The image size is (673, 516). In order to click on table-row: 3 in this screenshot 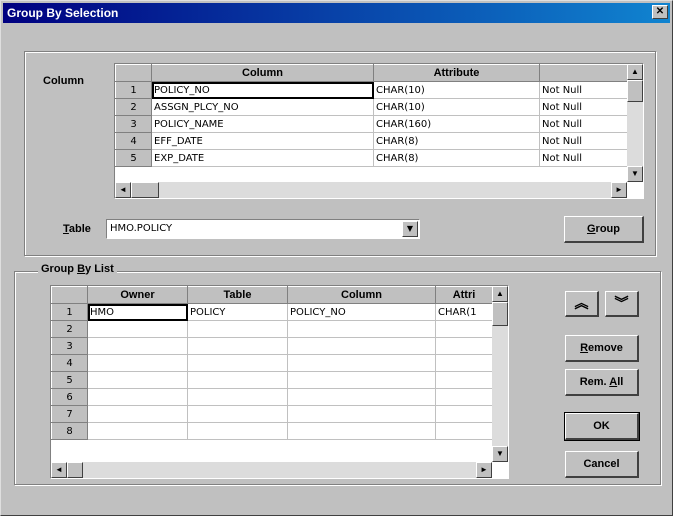, I will do `click(272, 346)`.